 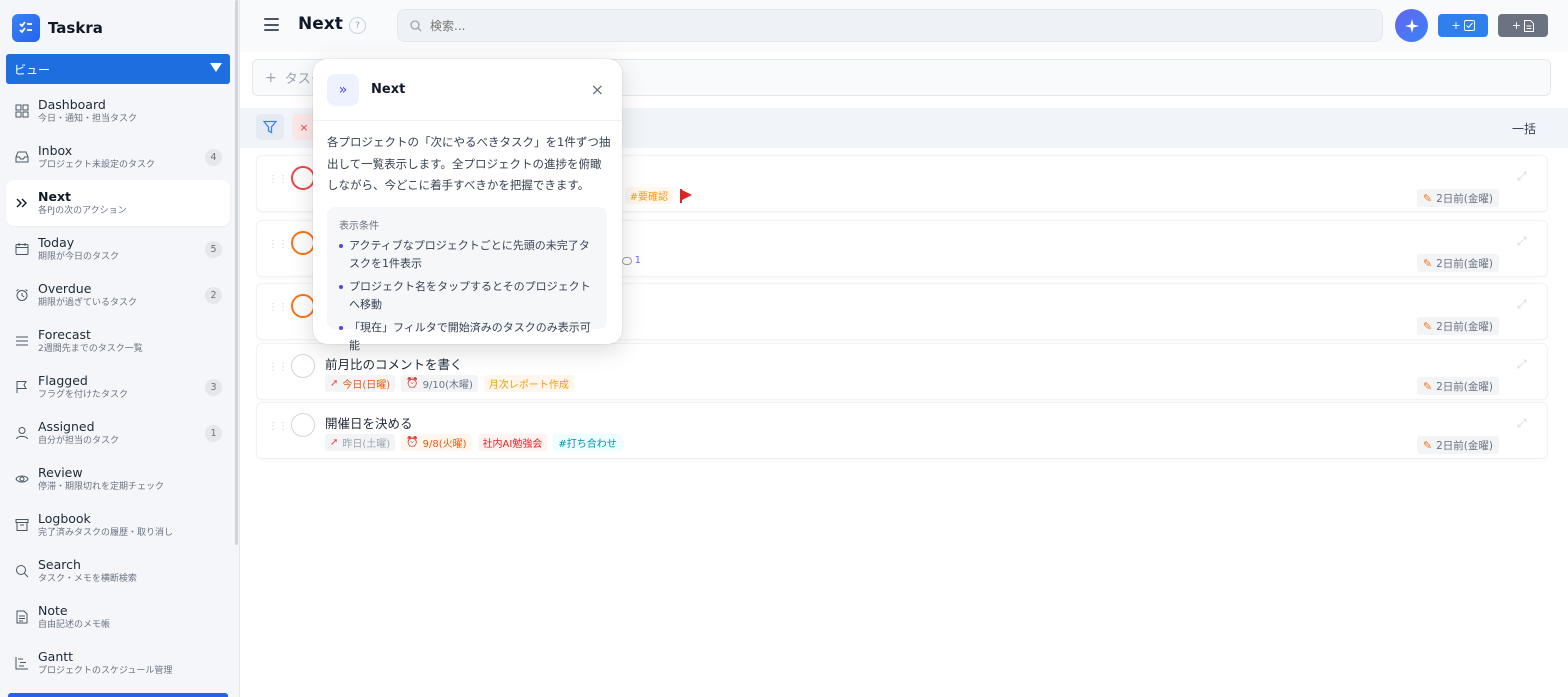 I want to click on sidebar-item-flagged: Flagged フラグを付けたタスク 3, so click(x=118, y=387).